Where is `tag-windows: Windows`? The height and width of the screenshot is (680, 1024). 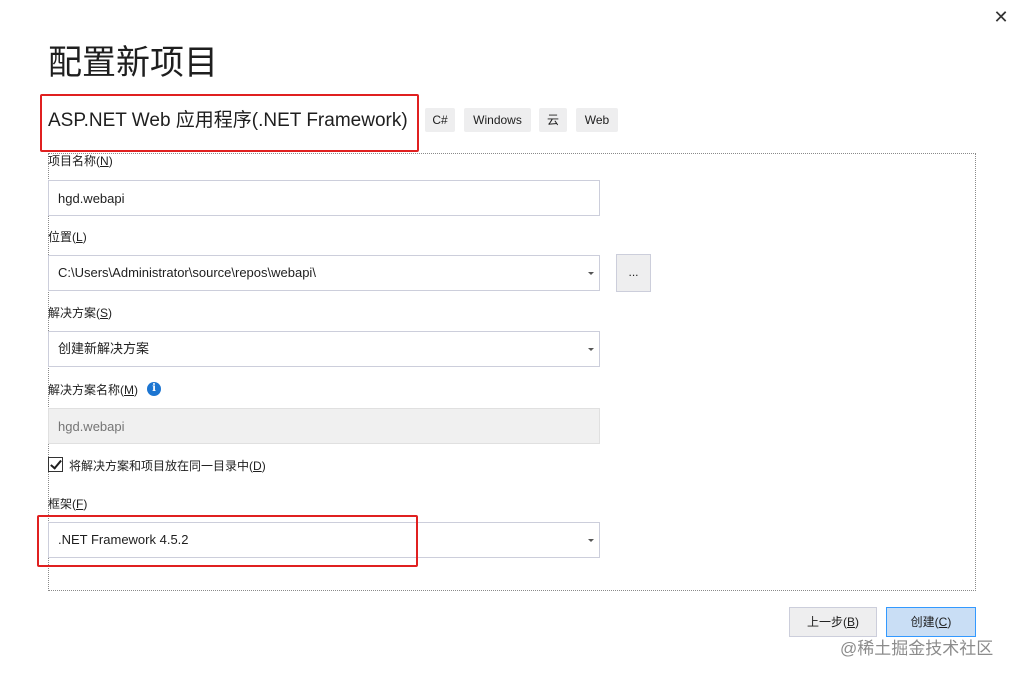
tag-windows: Windows is located at coordinates (497, 120).